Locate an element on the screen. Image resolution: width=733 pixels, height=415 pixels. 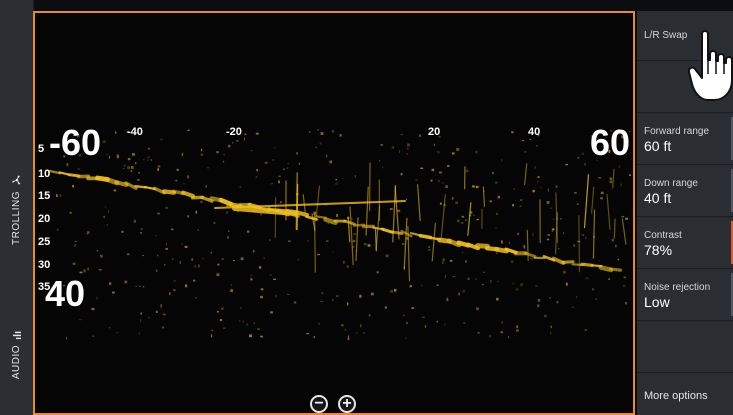
tab-trolling: TROLLING is located at coordinates (16, 210).